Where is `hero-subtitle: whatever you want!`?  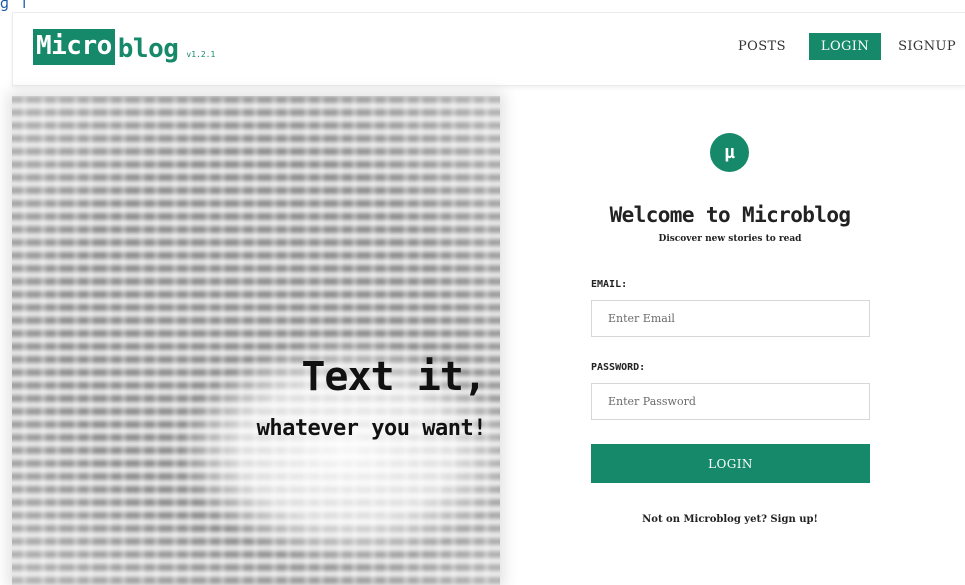
hero-subtitle: whatever you want! is located at coordinates (371, 428).